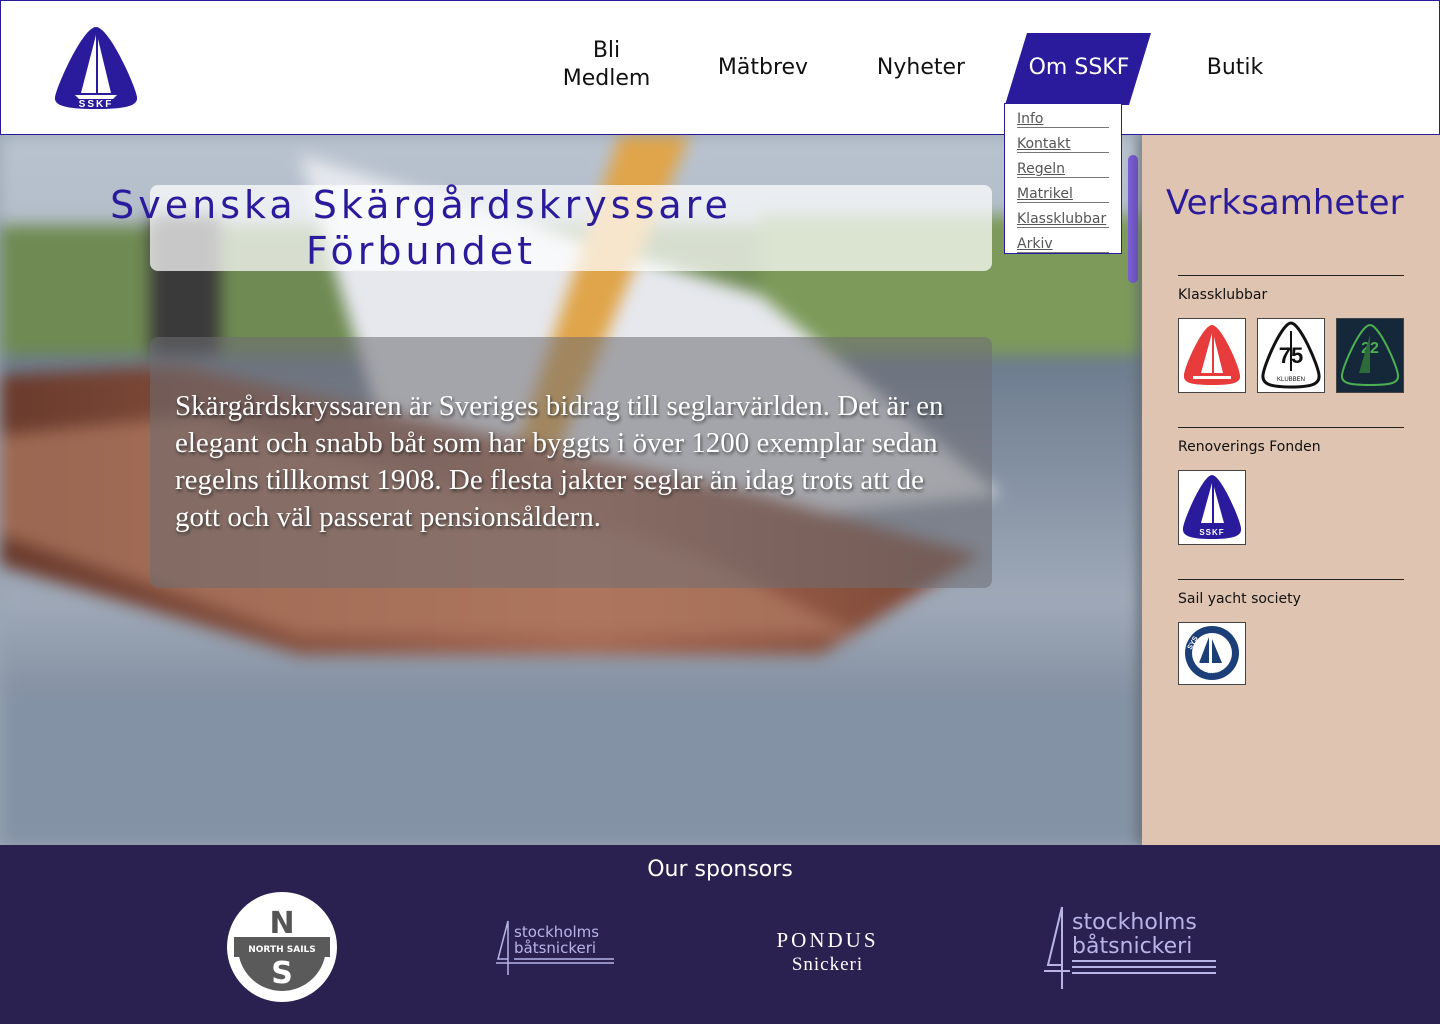 The width and height of the screenshot is (1440, 1024). What do you see at coordinates (282, 950) in the screenshot?
I see `north-sails-name: NORTH SAILS` at bounding box center [282, 950].